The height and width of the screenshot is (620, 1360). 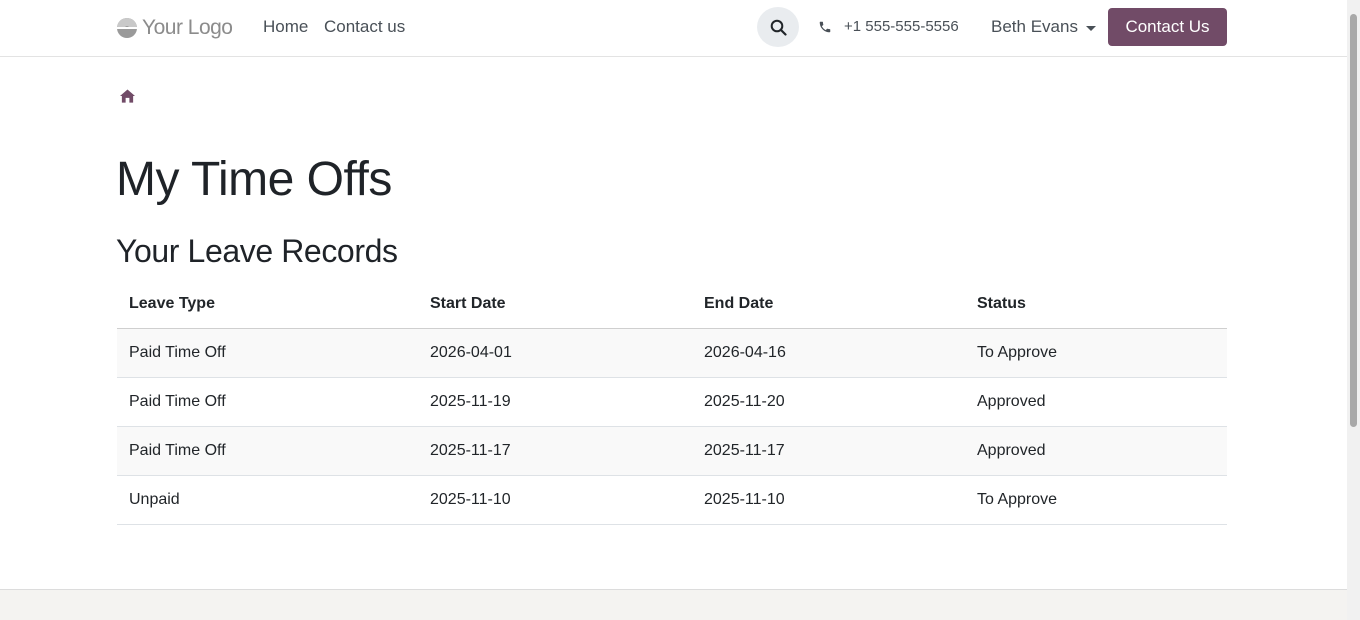 I want to click on phone-link: +1 555-555-5556, so click(x=888, y=26).